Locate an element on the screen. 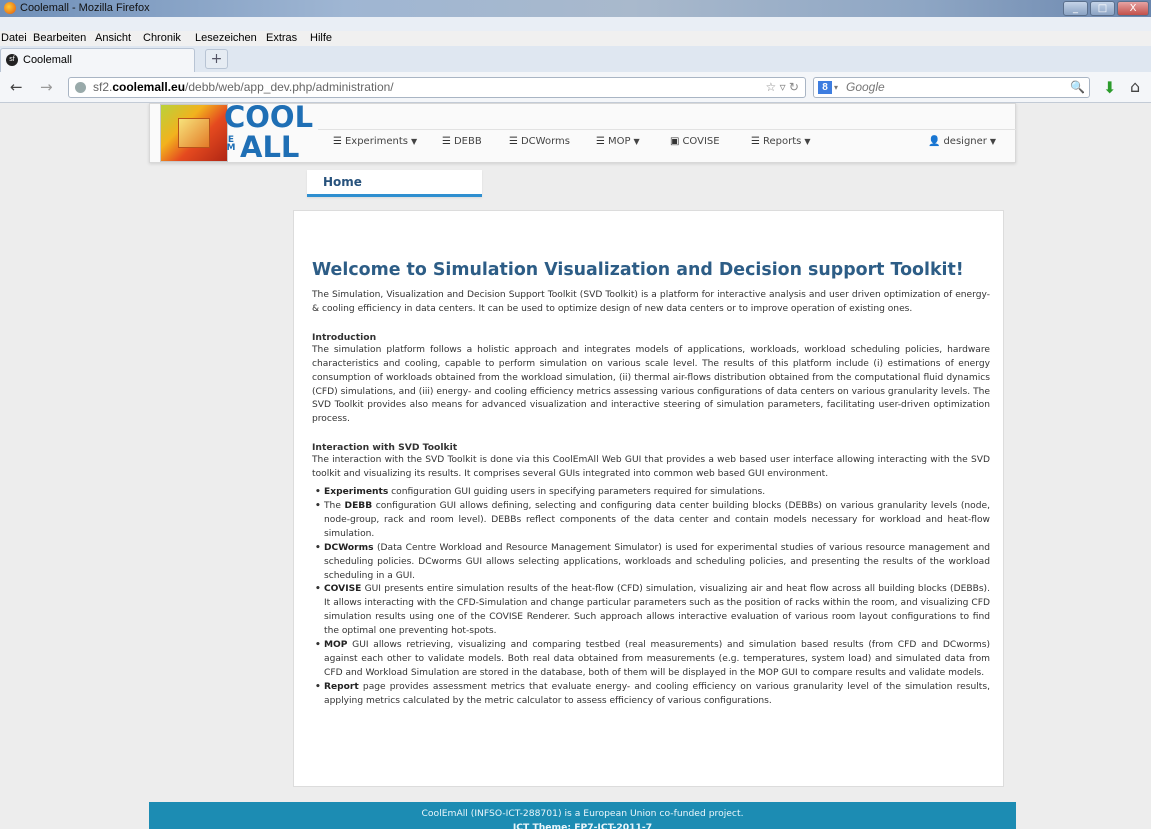  nav-user-menu: 👤 designer ▼ is located at coordinates (962, 141).